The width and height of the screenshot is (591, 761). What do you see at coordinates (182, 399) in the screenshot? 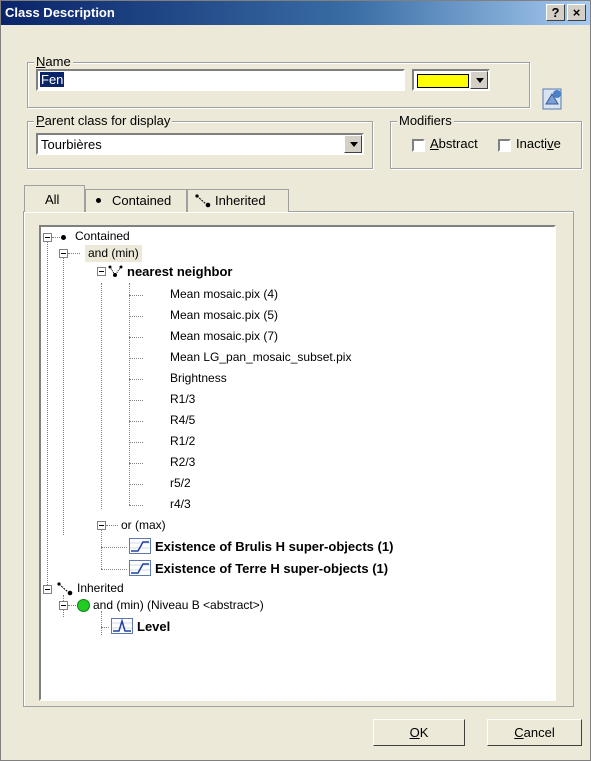
I see `feature-item: R1/3` at bounding box center [182, 399].